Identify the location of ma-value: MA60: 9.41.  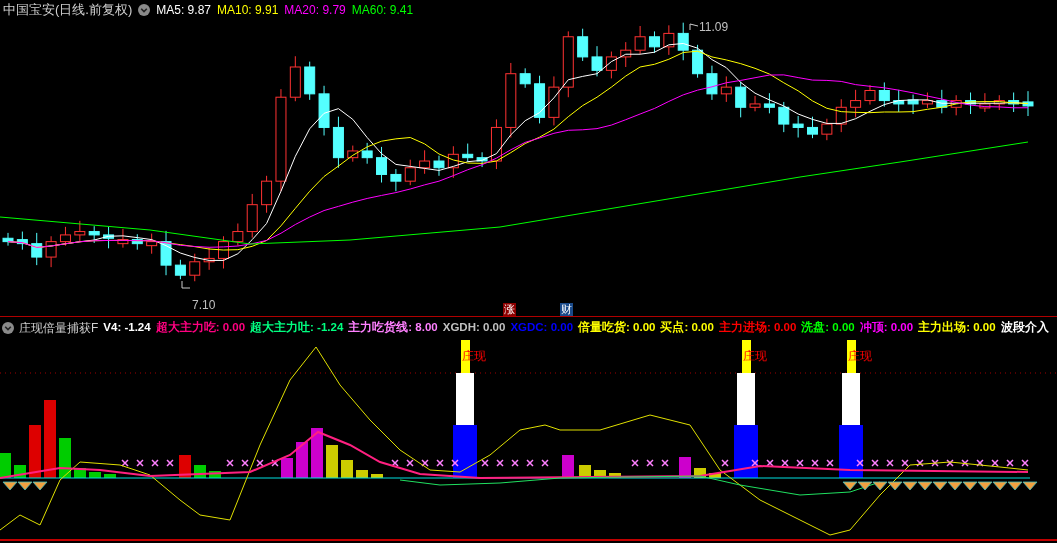
(382, 10).